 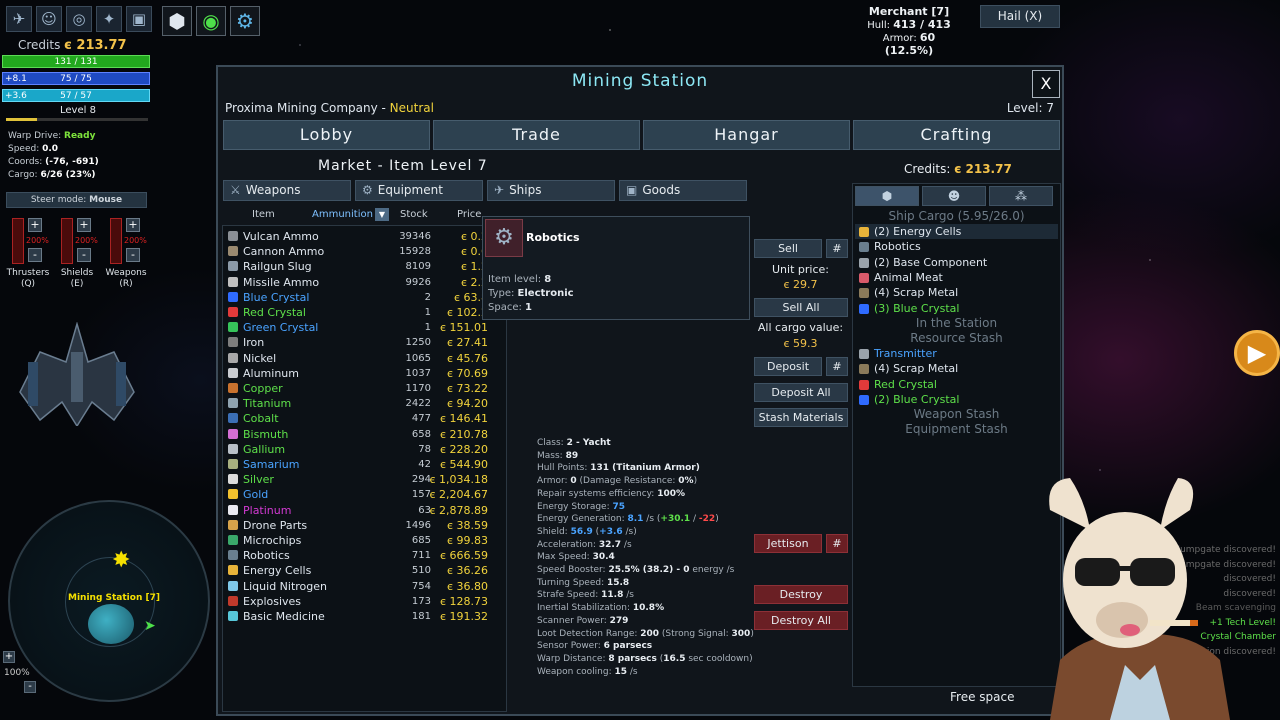 What do you see at coordinates (35, 255) in the screenshot?
I see `thrusters-minus-button: -` at bounding box center [35, 255].